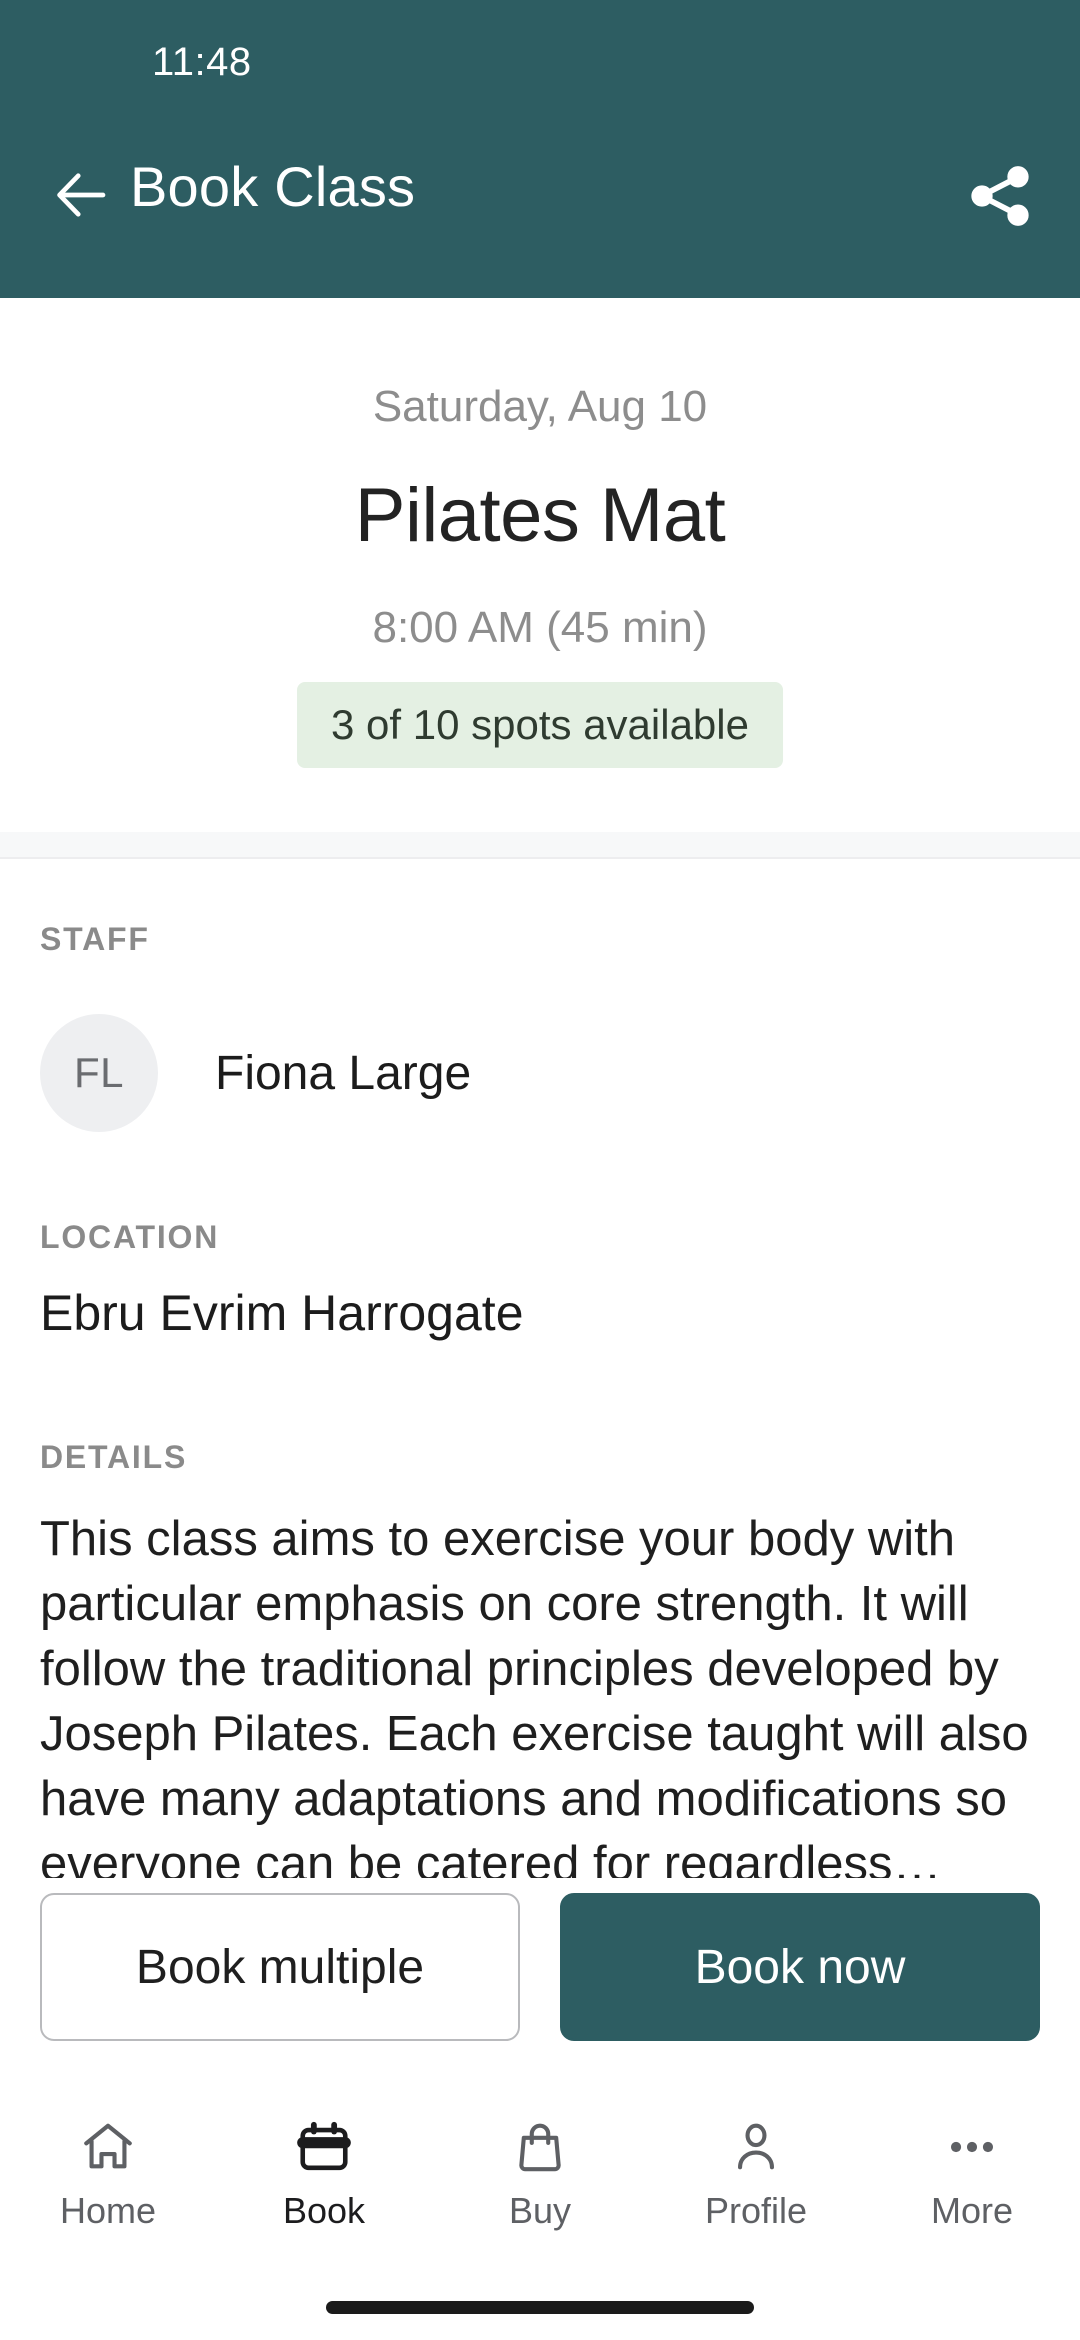 This screenshot has height=2340, width=1080. Describe the element at coordinates (343, 1073) in the screenshot. I see `staff-name: Fiona Large` at that location.